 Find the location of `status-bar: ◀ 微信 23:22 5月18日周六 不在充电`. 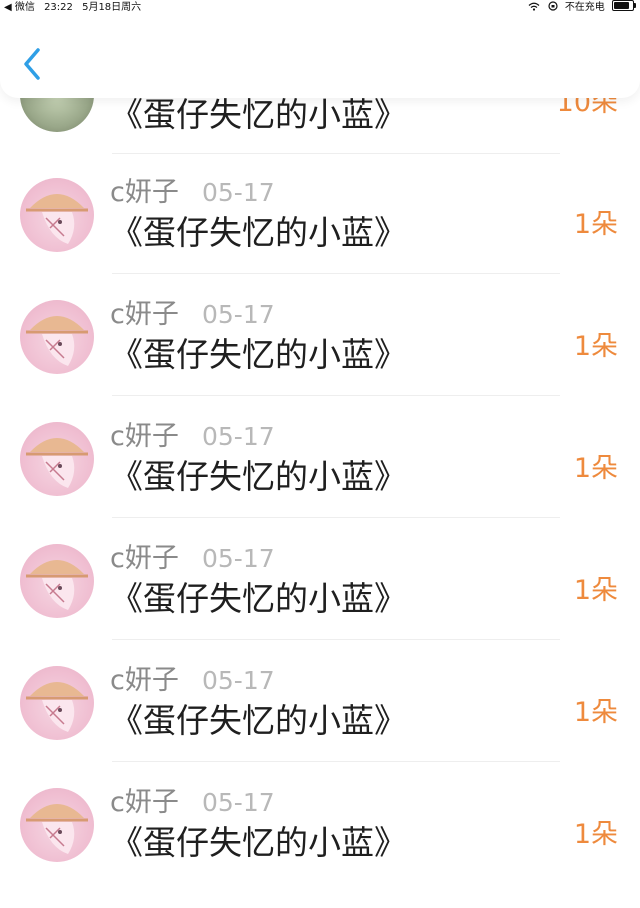

status-bar: ◀ 微信 23:22 5月18日周六 不在充电 is located at coordinates (320, 8).